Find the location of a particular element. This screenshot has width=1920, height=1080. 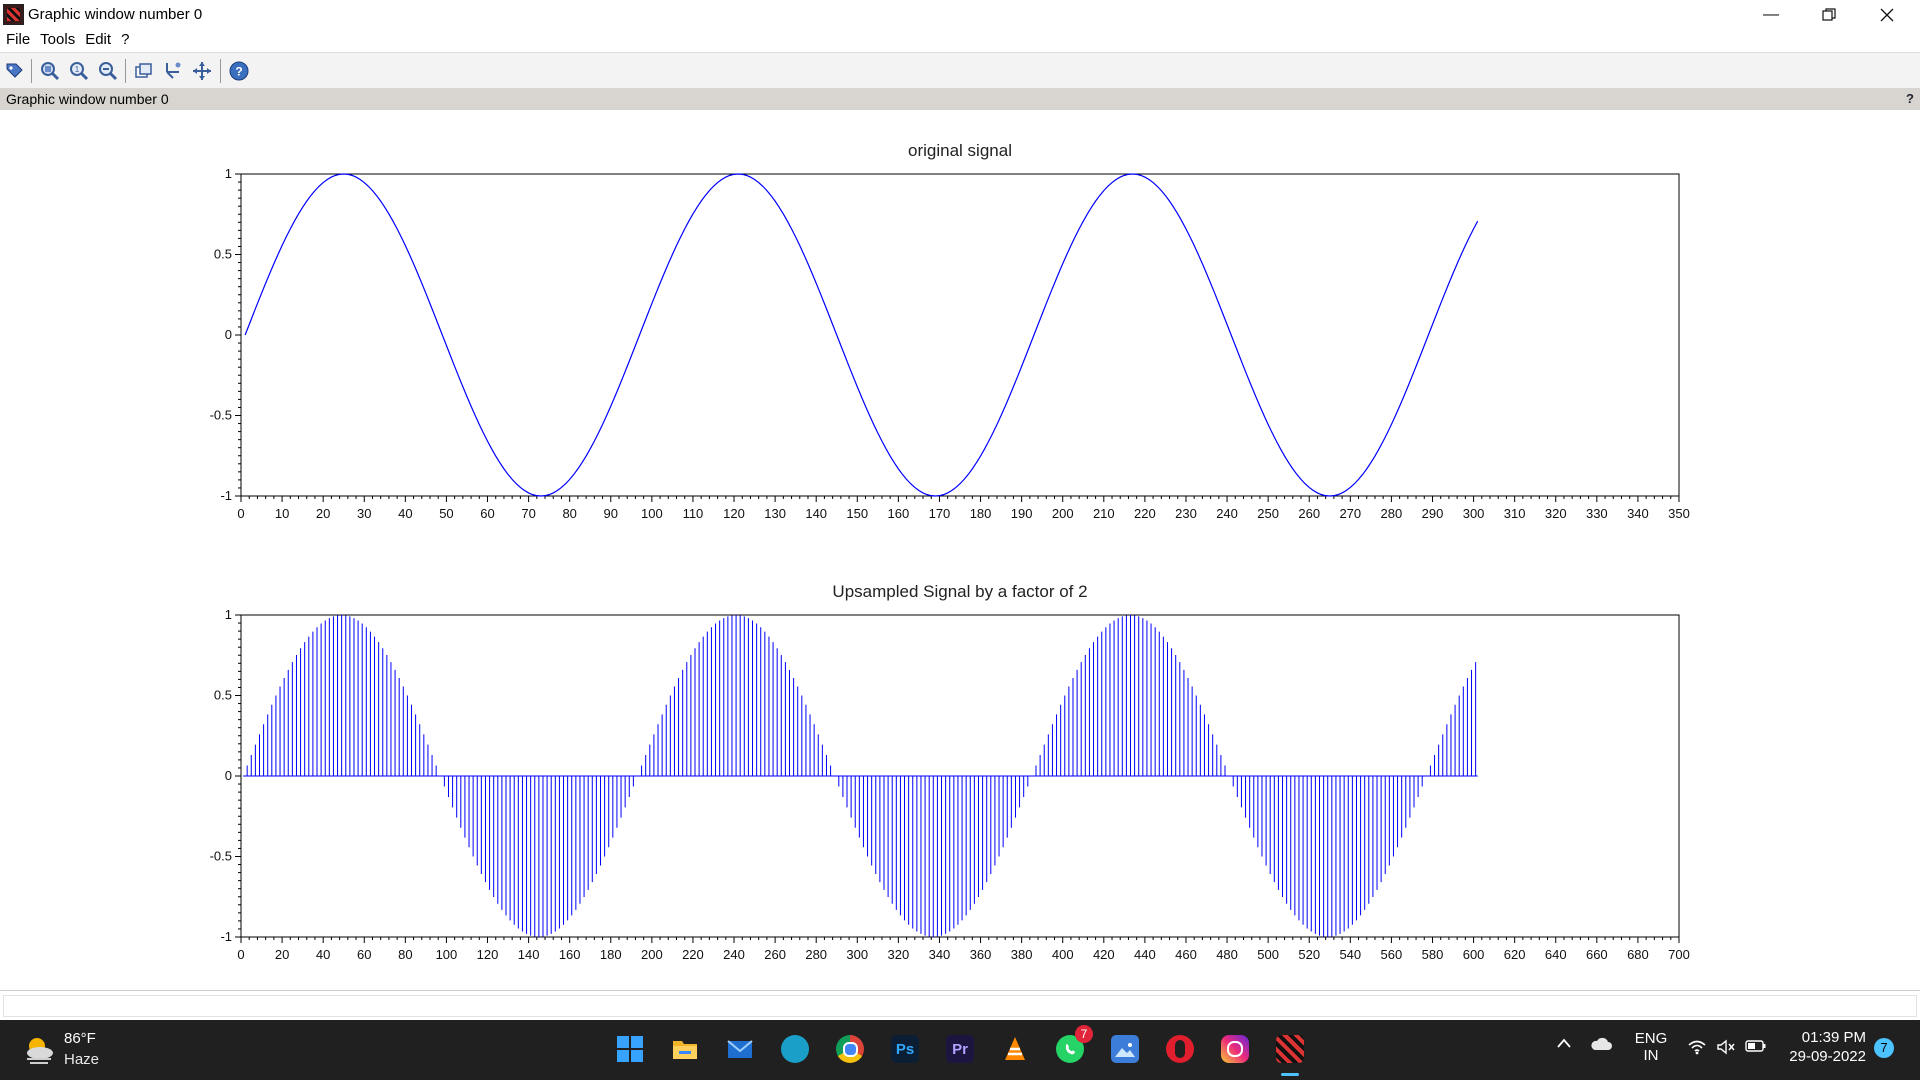

x-tick-label: 360 is located at coordinates (981, 954).